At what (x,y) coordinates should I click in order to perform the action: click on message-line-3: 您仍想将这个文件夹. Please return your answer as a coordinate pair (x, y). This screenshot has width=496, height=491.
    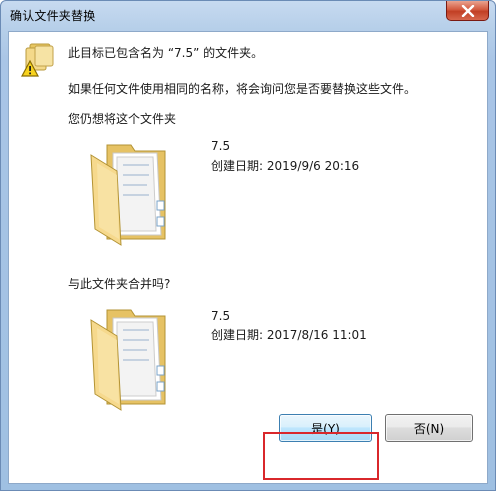
    Looking at the image, I should click on (122, 119).